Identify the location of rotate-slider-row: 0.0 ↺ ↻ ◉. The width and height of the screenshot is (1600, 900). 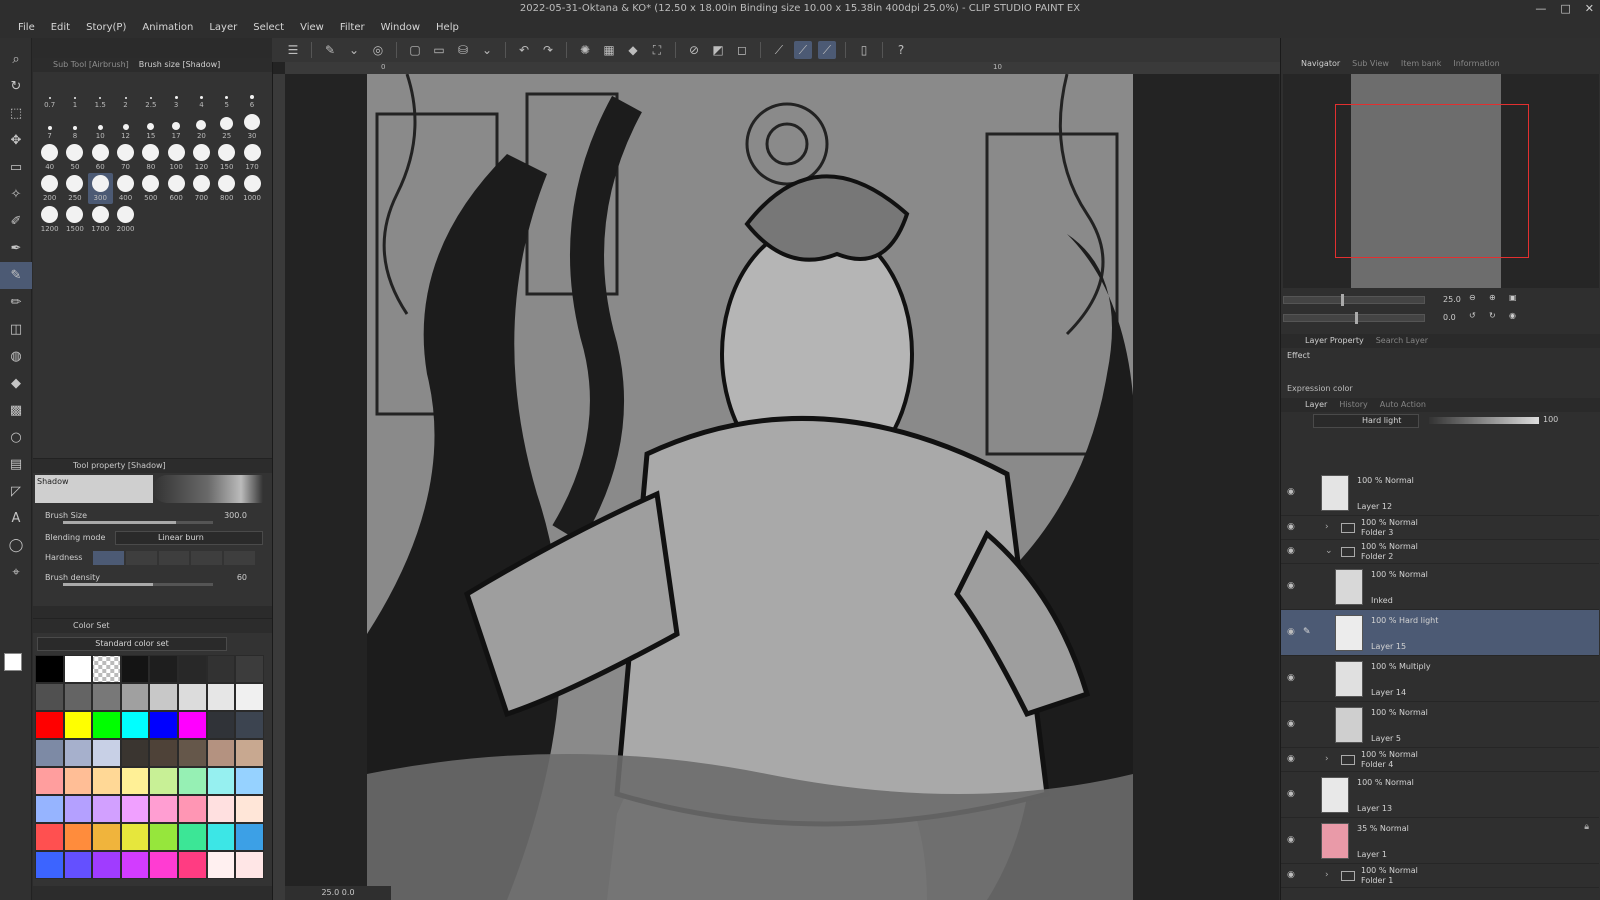
(1441, 318).